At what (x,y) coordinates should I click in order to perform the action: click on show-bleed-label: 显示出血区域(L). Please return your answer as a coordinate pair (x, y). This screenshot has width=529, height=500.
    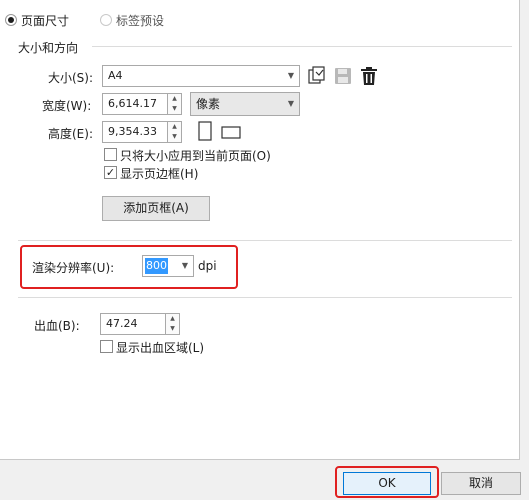
    Looking at the image, I should click on (160, 348).